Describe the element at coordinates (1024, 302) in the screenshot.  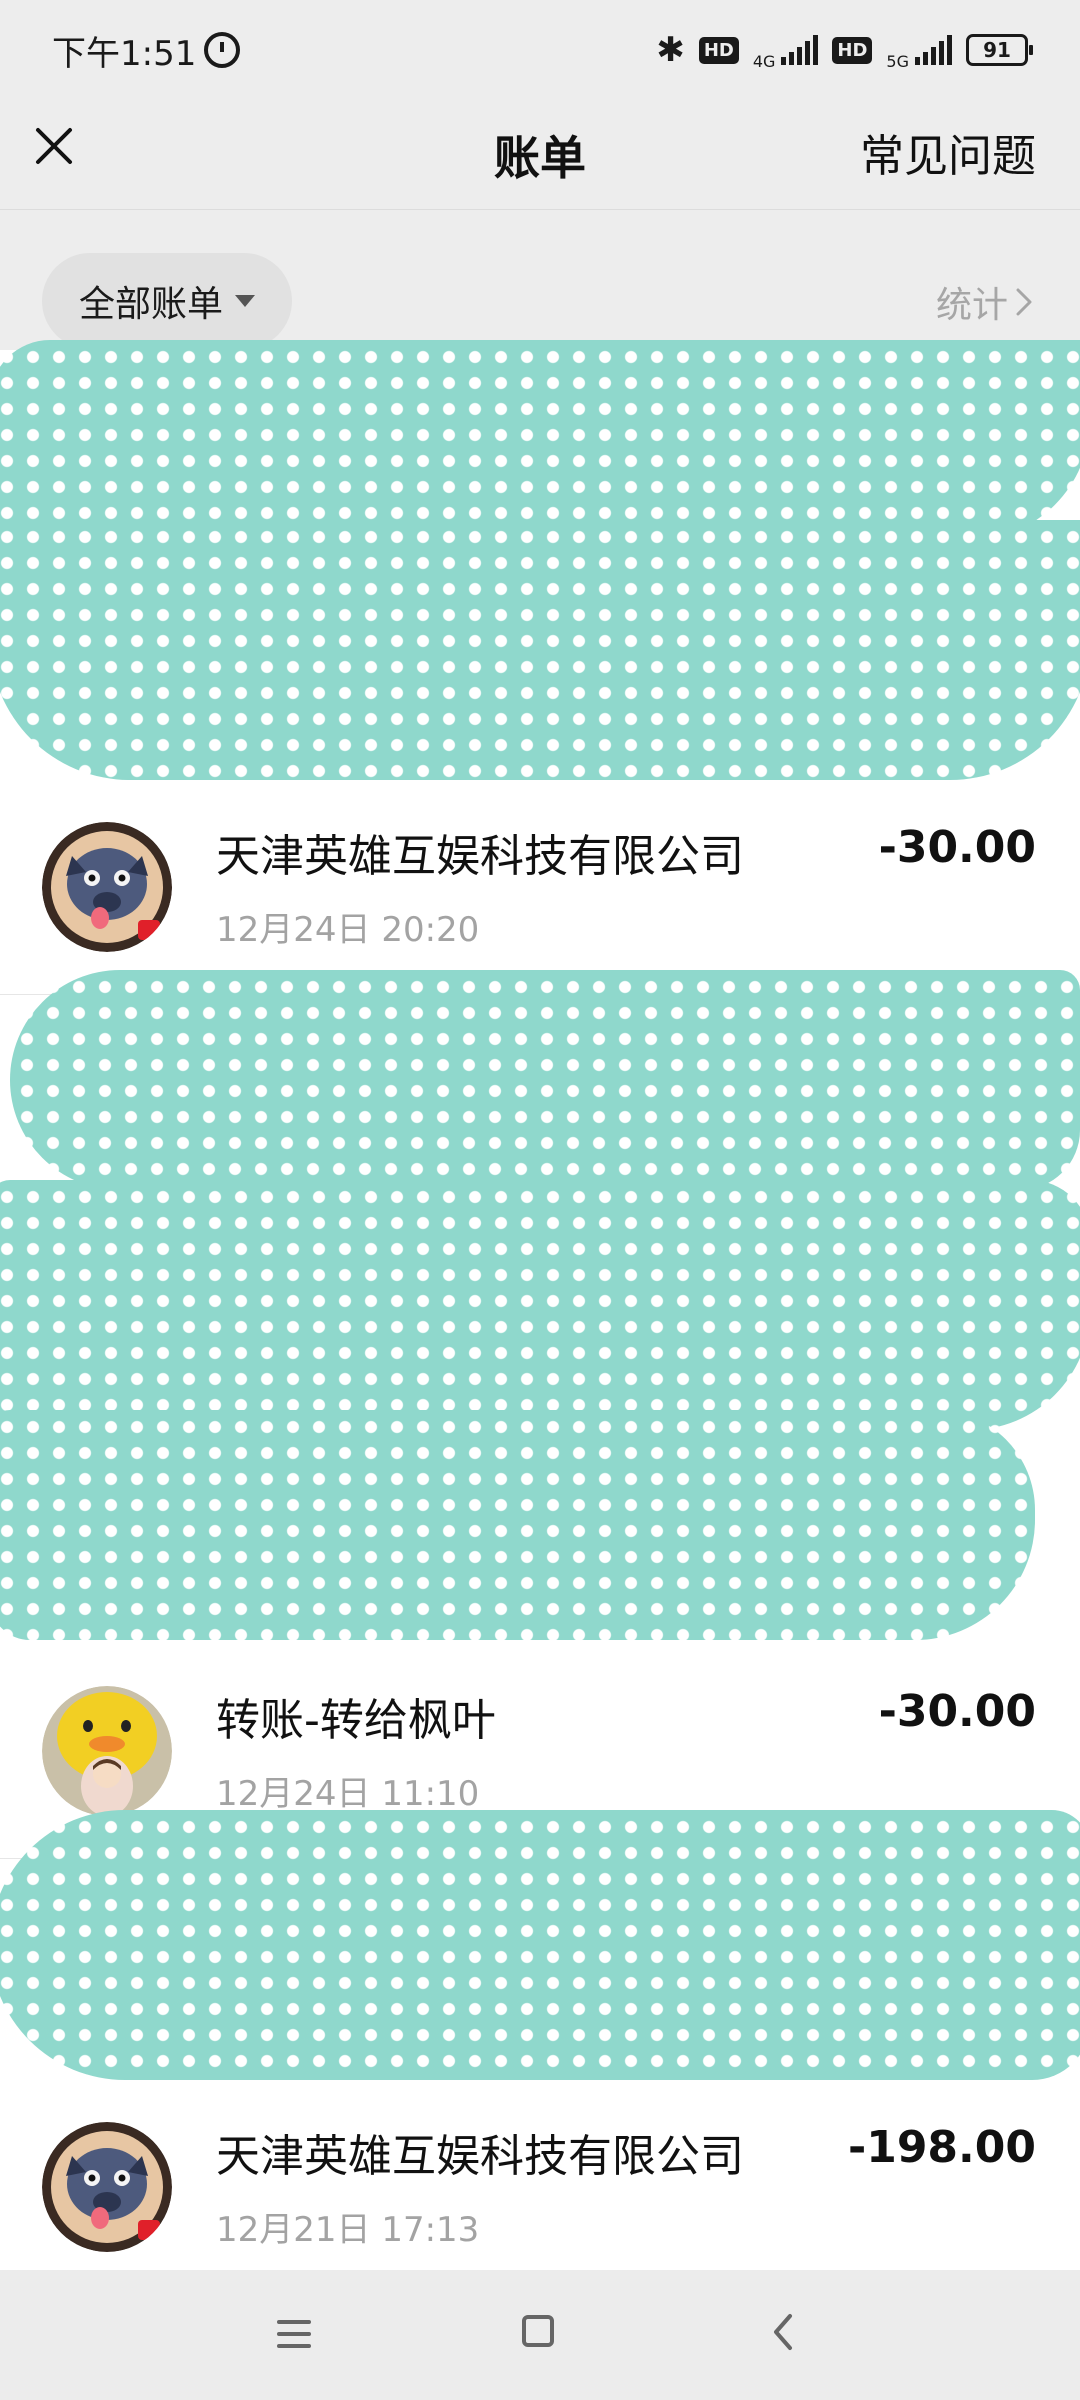
I see `chevron-right-icon` at that location.